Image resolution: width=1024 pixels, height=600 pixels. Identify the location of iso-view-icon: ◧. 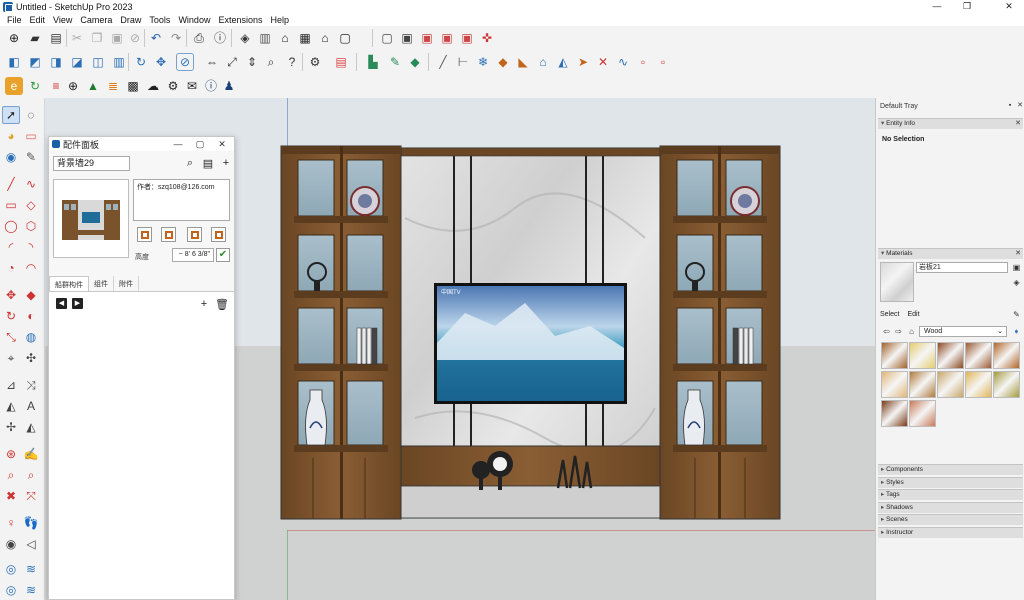
(14, 62).